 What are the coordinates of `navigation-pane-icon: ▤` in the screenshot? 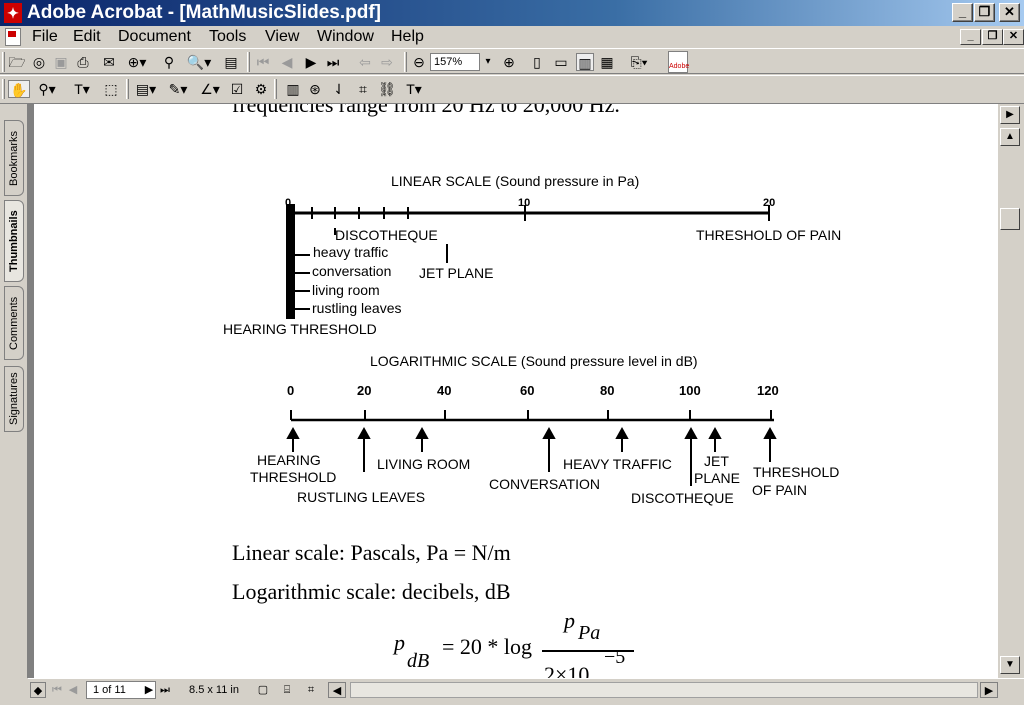 It's located at (231, 62).